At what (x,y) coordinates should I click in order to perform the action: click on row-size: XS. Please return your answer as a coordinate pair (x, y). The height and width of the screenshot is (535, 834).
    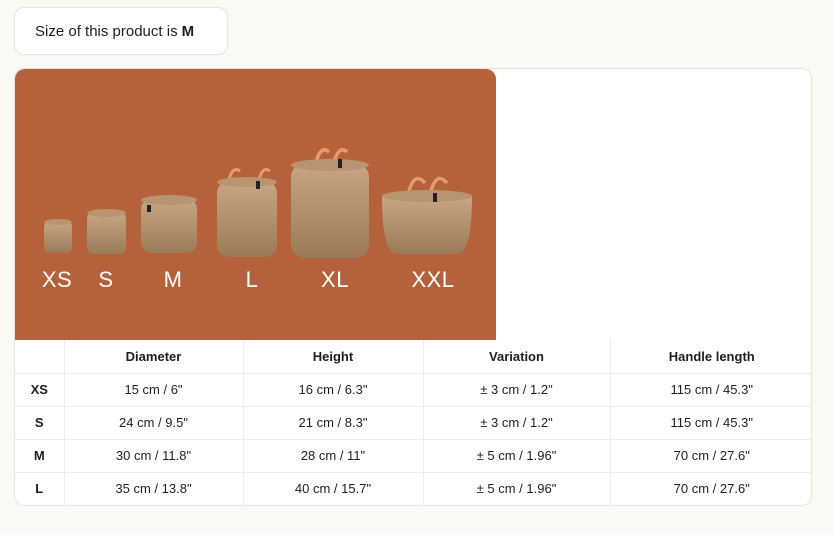
    Looking at the image, I should click on (40, 389).